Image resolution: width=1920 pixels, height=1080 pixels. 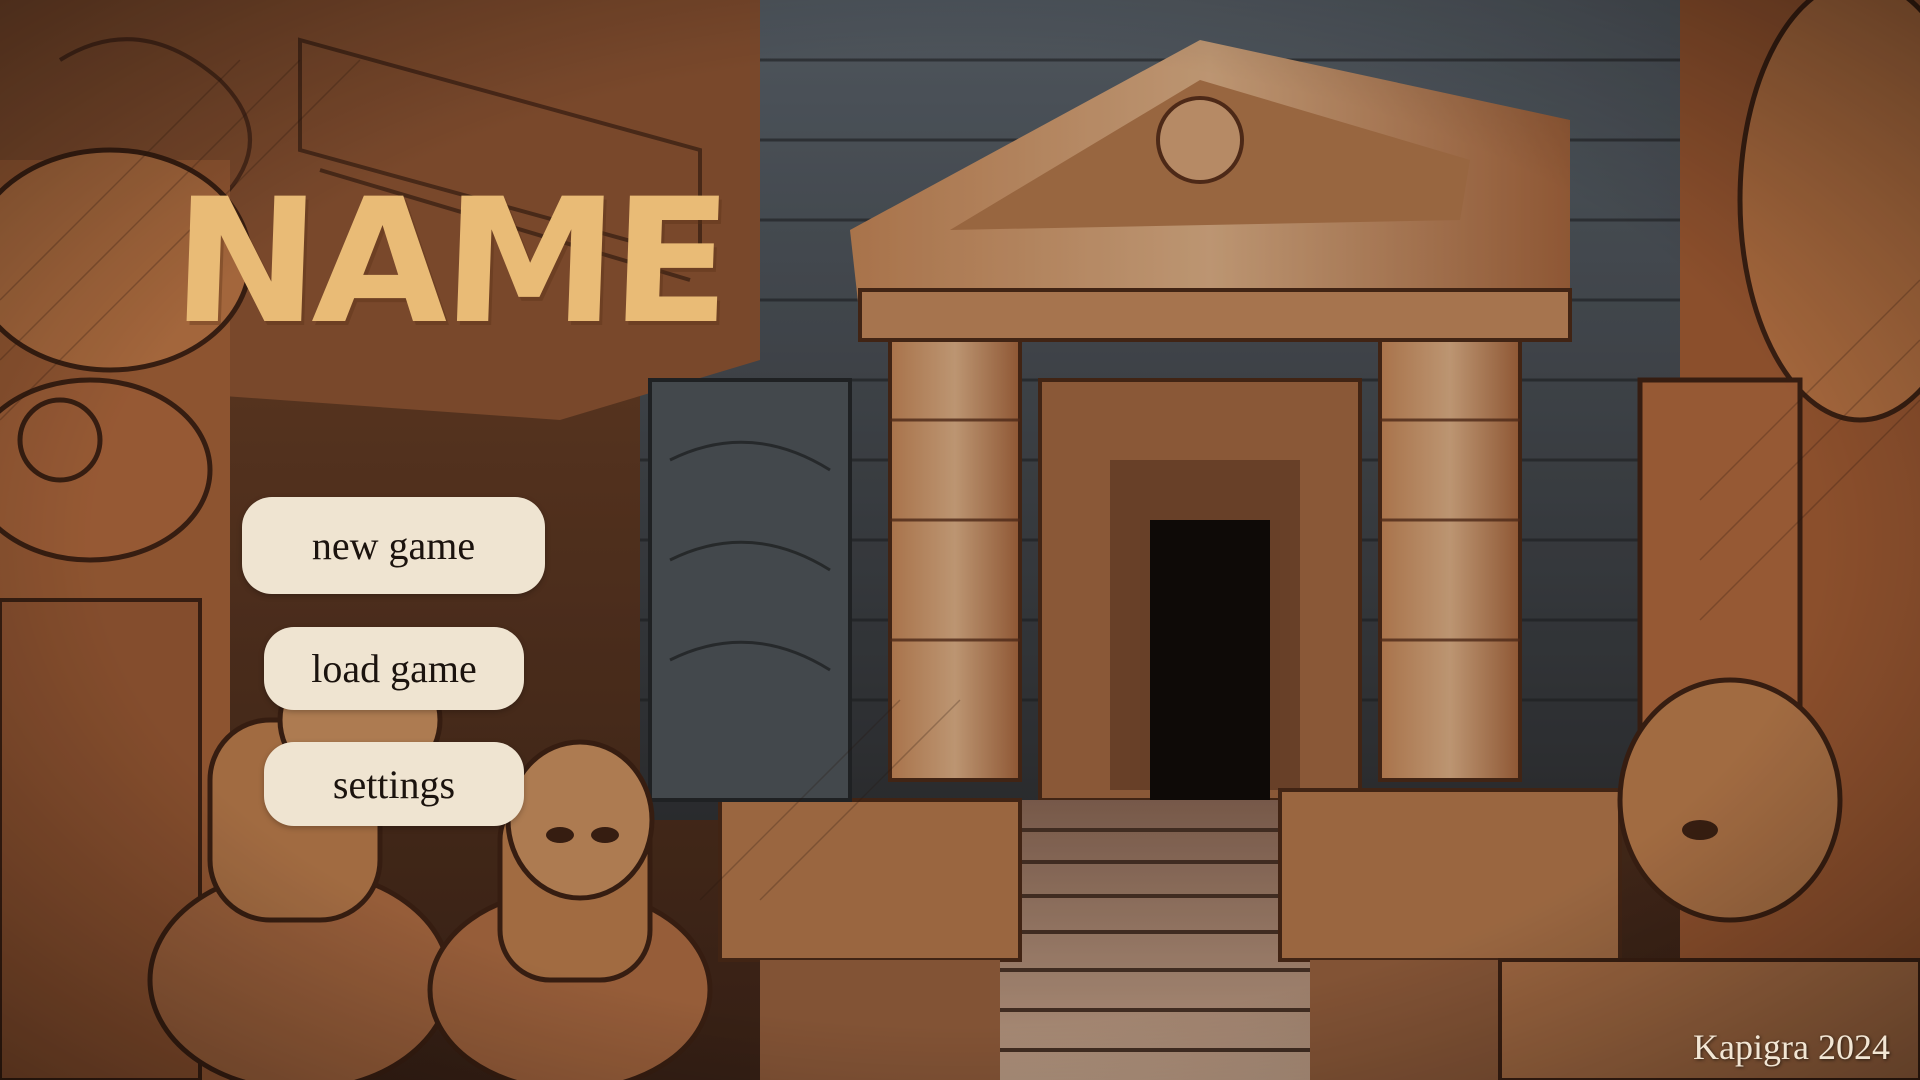 I want to click on game-title: NAME, so click(x=449, y=261).